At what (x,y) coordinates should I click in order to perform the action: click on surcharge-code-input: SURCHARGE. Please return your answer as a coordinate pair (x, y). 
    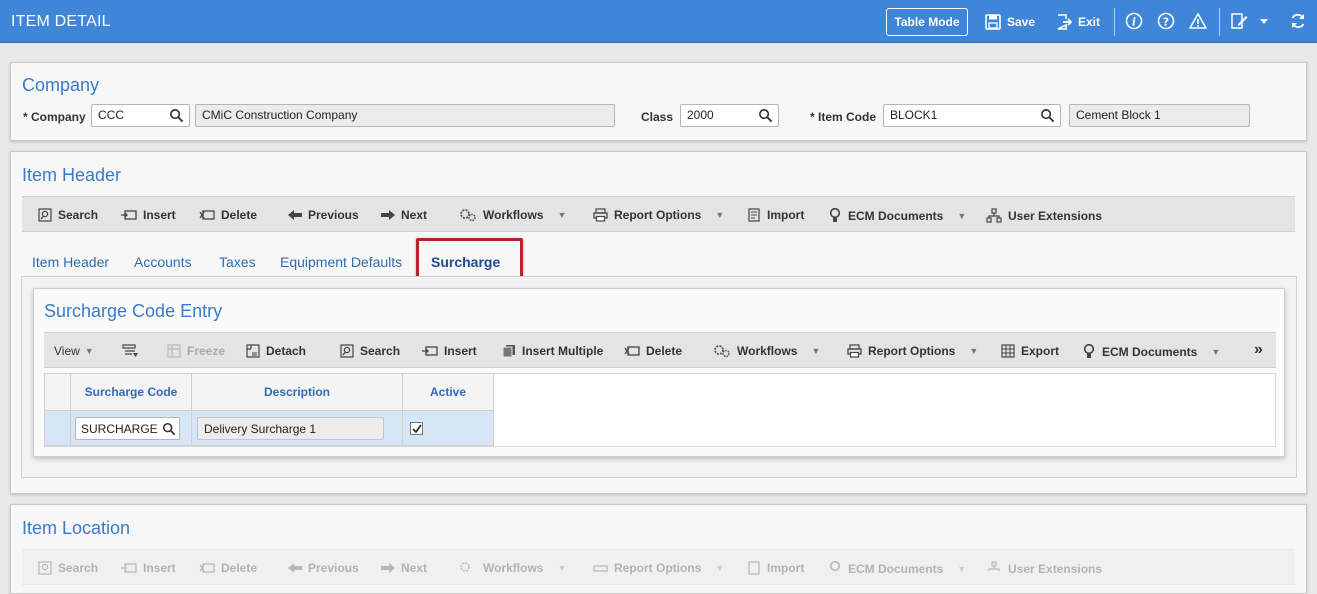
    Looking at the image, I should click on (127, 428).